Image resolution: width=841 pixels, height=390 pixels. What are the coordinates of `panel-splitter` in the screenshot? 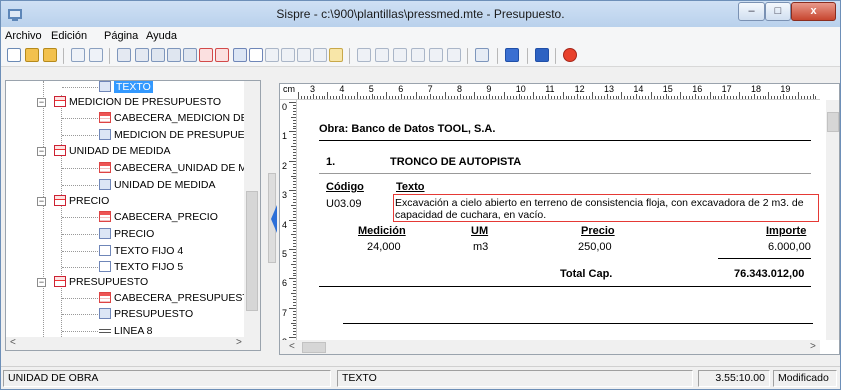 It's located at (271, 211).